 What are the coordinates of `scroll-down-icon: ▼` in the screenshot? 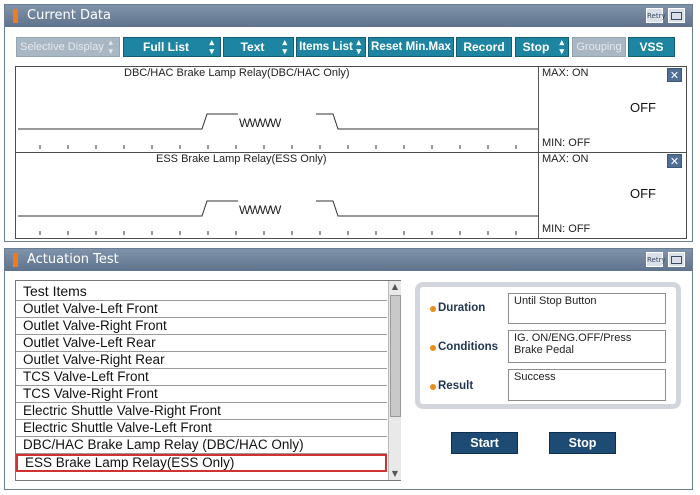 It's located at (395, 474).